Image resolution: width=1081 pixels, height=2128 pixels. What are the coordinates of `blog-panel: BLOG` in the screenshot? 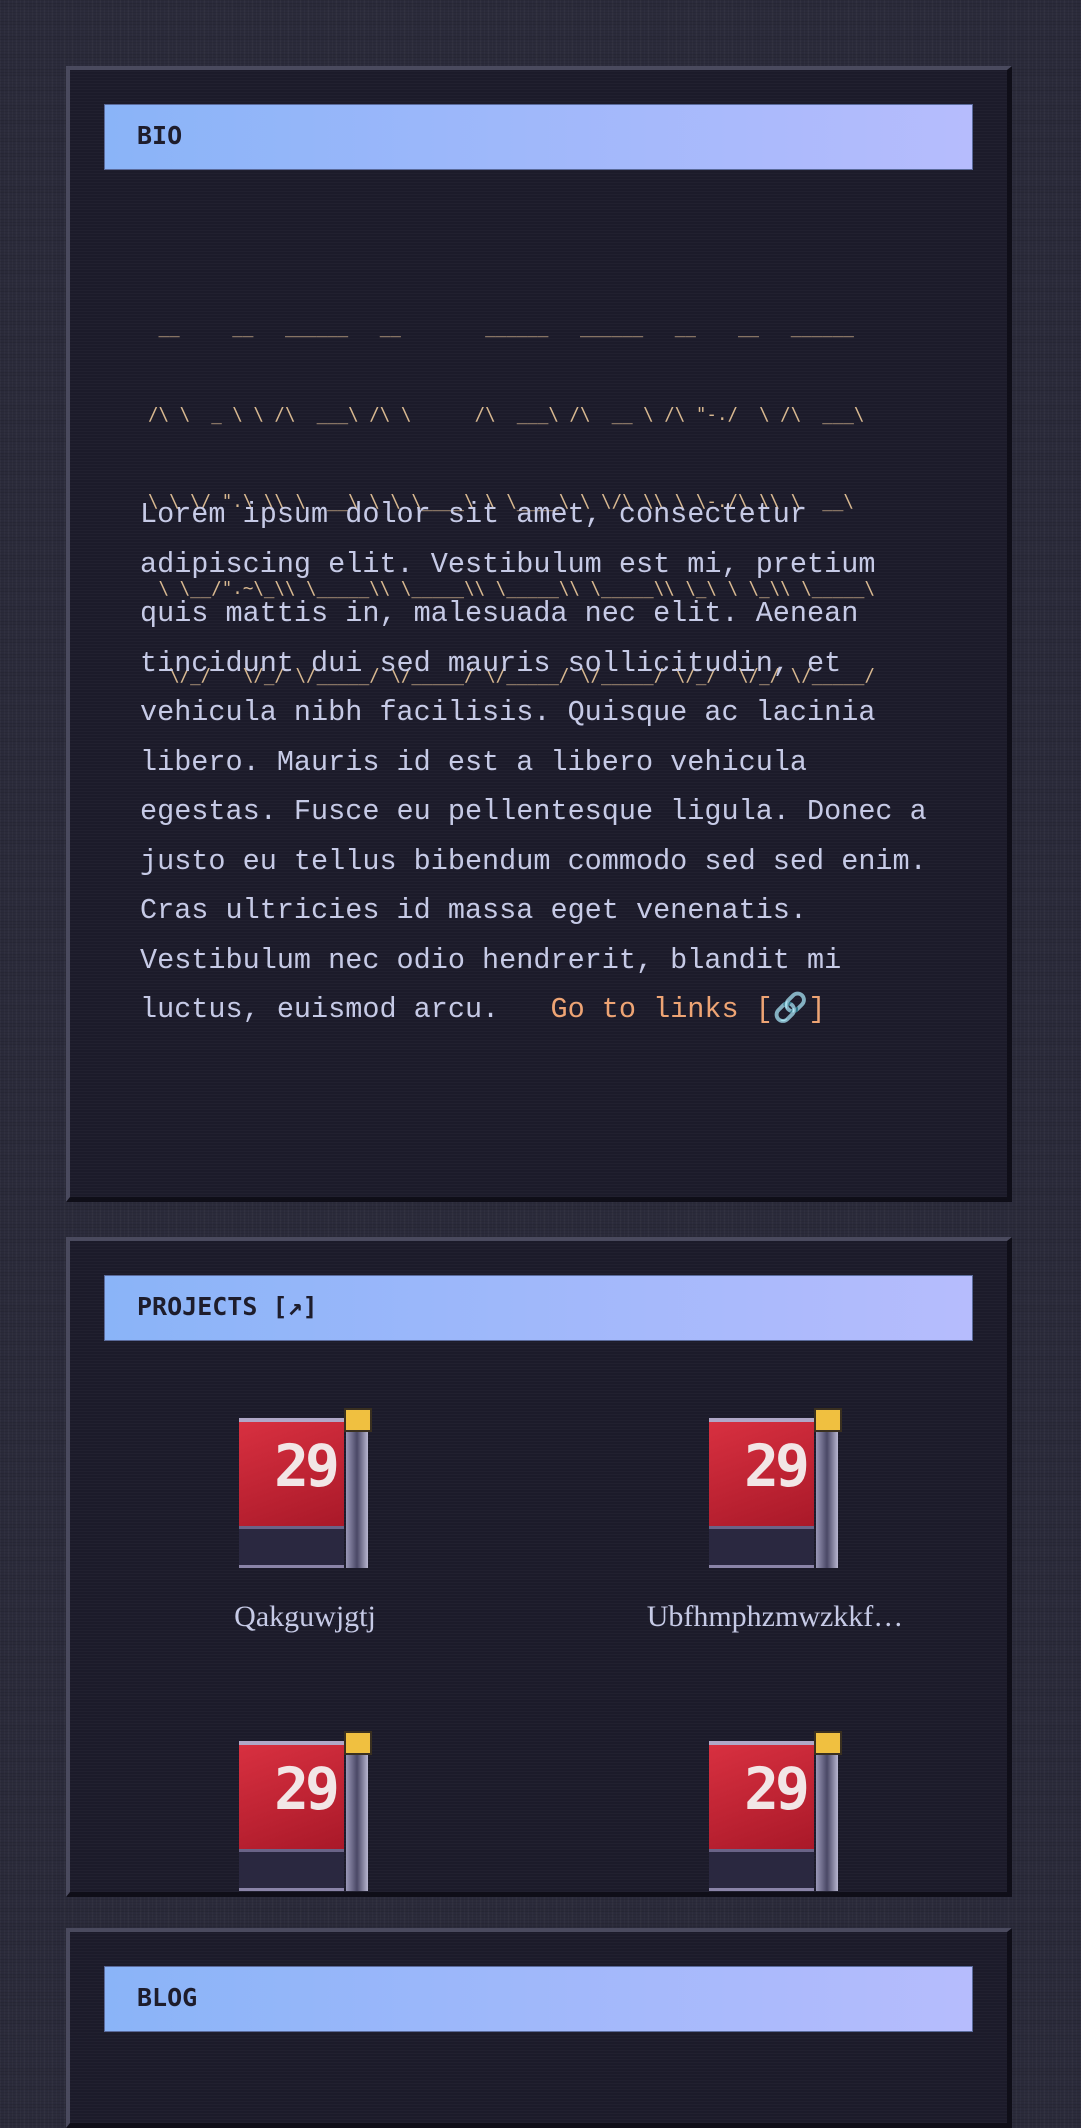 It's located at (539, 2028).